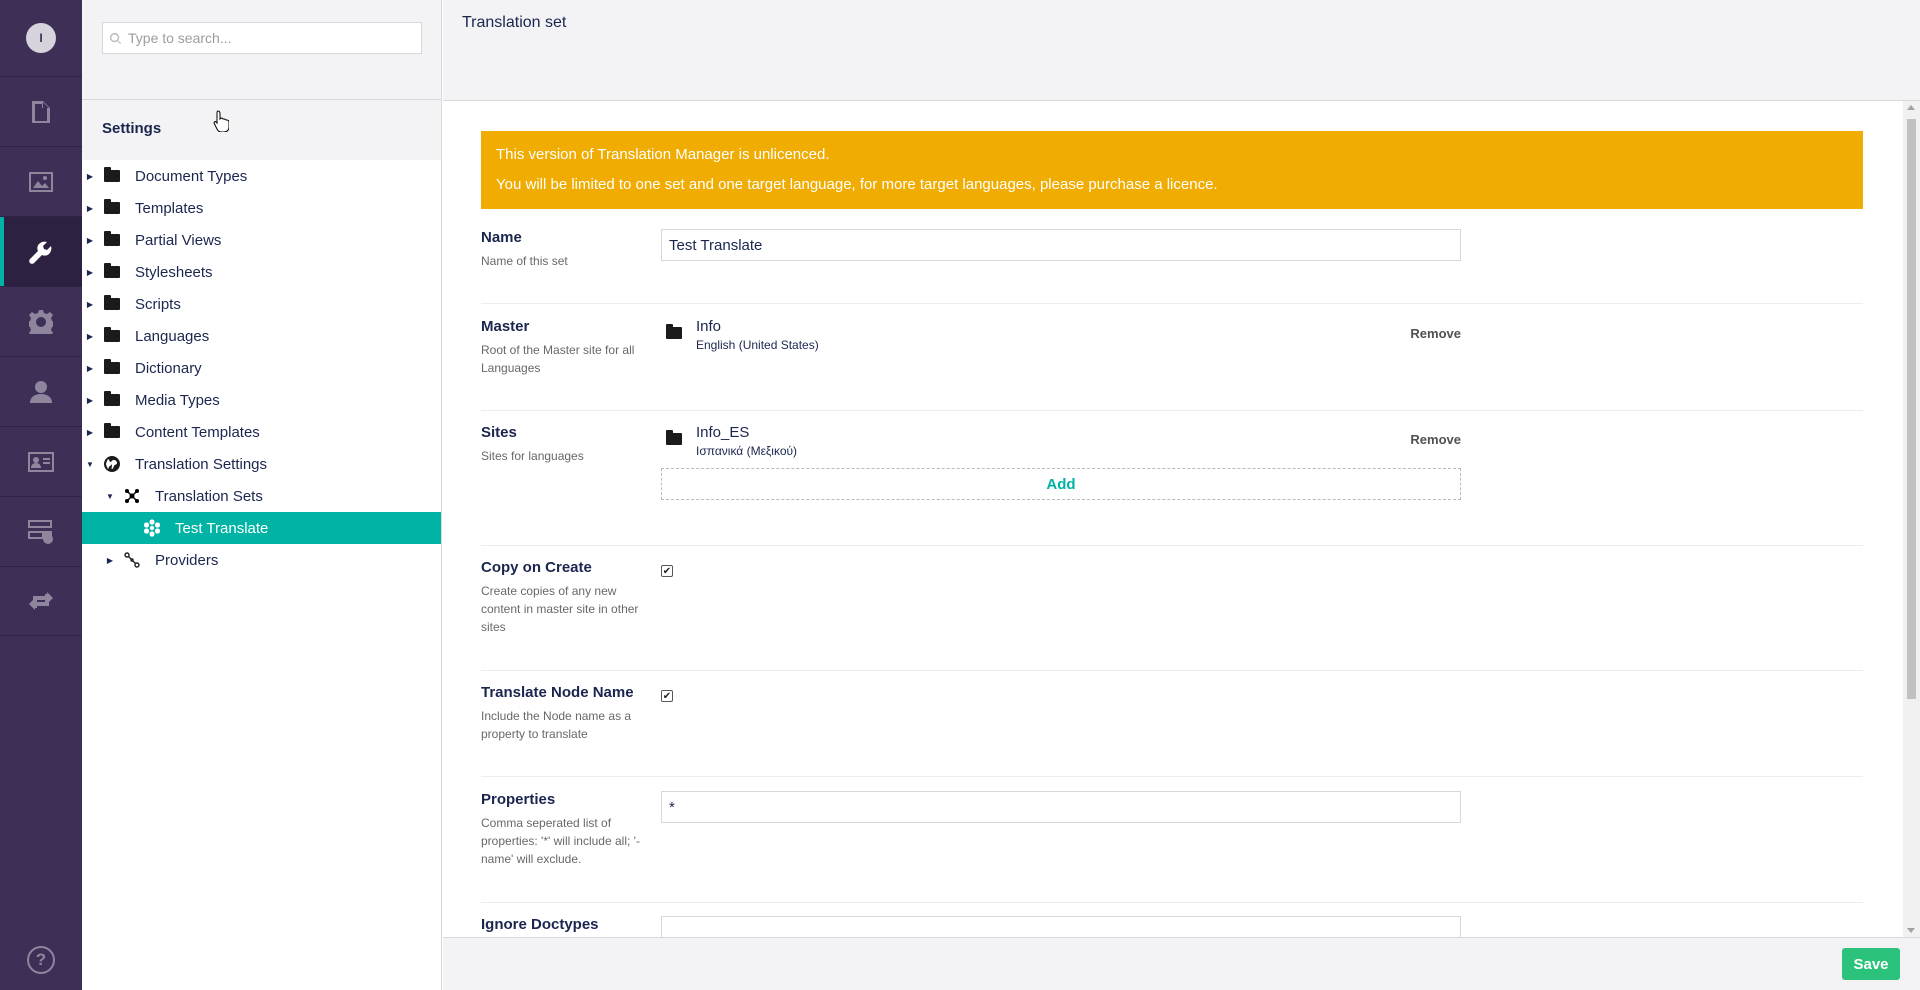 Image resolution: width=1920 pixels, height=990 pixels. Describe the element at coordinates (261, 304) in the screenshot. I see `tree-item-scripts: ▶ Scripts` at that location.